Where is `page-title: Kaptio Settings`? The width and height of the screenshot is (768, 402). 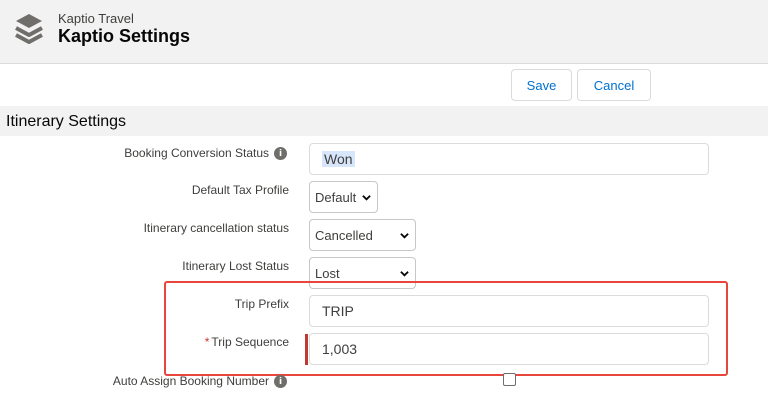
page-title: Kaptio Settings is located at coordinates (124, 36).